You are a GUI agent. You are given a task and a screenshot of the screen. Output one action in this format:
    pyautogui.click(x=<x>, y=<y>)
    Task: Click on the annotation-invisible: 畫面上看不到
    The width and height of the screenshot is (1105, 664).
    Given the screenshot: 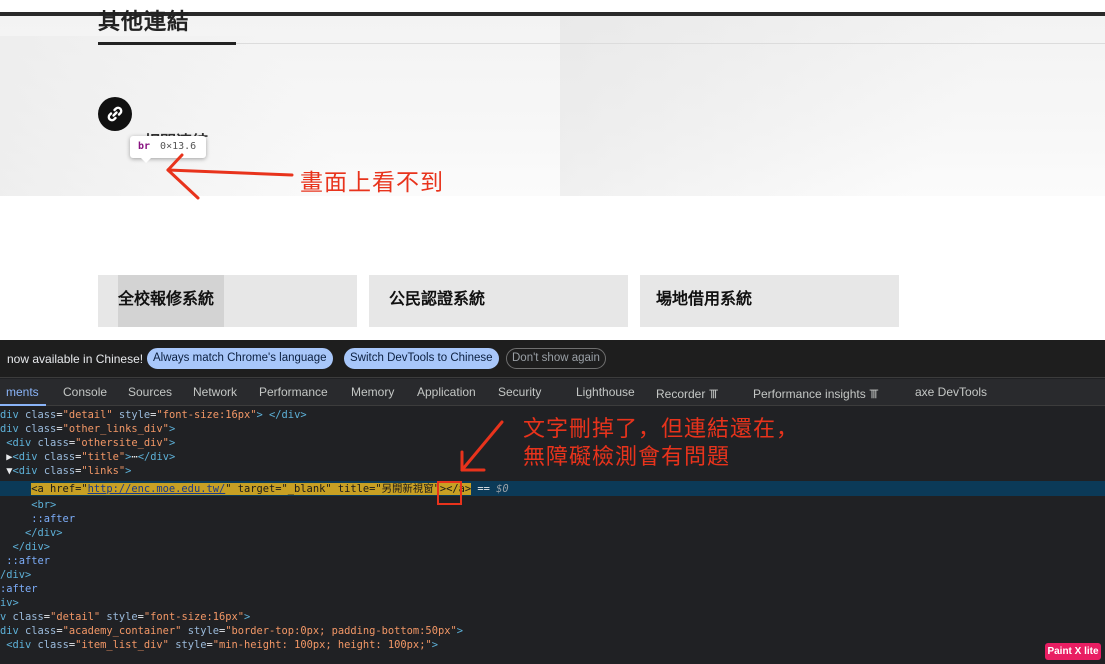 What is the action you would take?
    pyautogui.click(x=372, y=183)
    